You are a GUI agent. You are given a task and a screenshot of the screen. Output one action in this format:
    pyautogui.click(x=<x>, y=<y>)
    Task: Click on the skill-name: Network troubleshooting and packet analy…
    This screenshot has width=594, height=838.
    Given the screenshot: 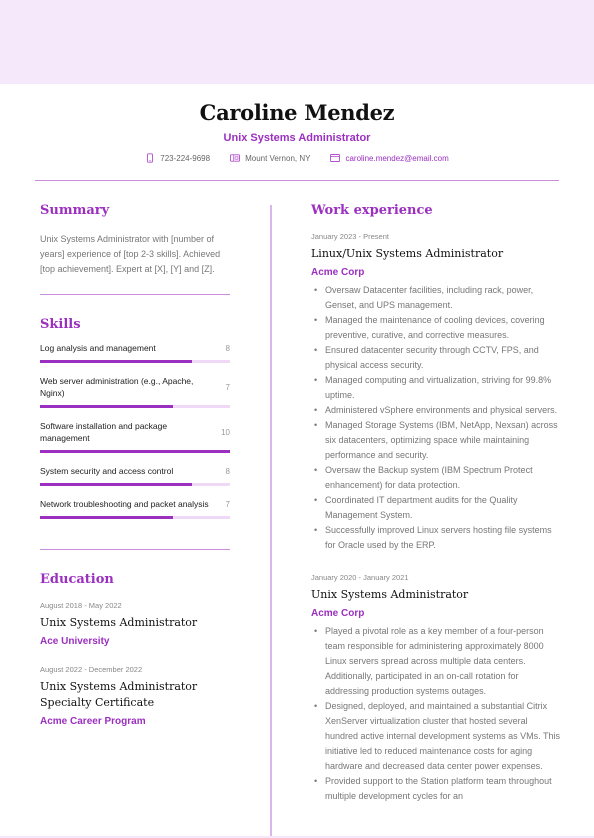 What is the action you would take?
    pyautogui.click(x=124, y=504)
    